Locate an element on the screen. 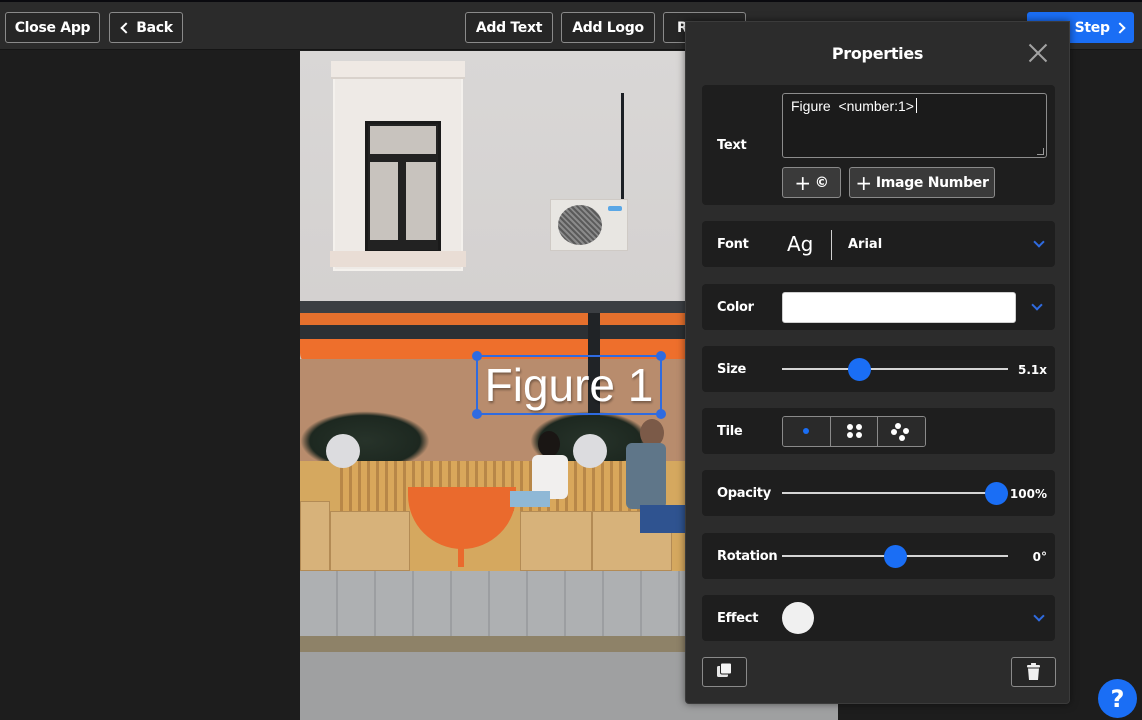 This screenshot has width=1142, height=720. size-row: Size 5.1x is located at coordinates (878, 369).